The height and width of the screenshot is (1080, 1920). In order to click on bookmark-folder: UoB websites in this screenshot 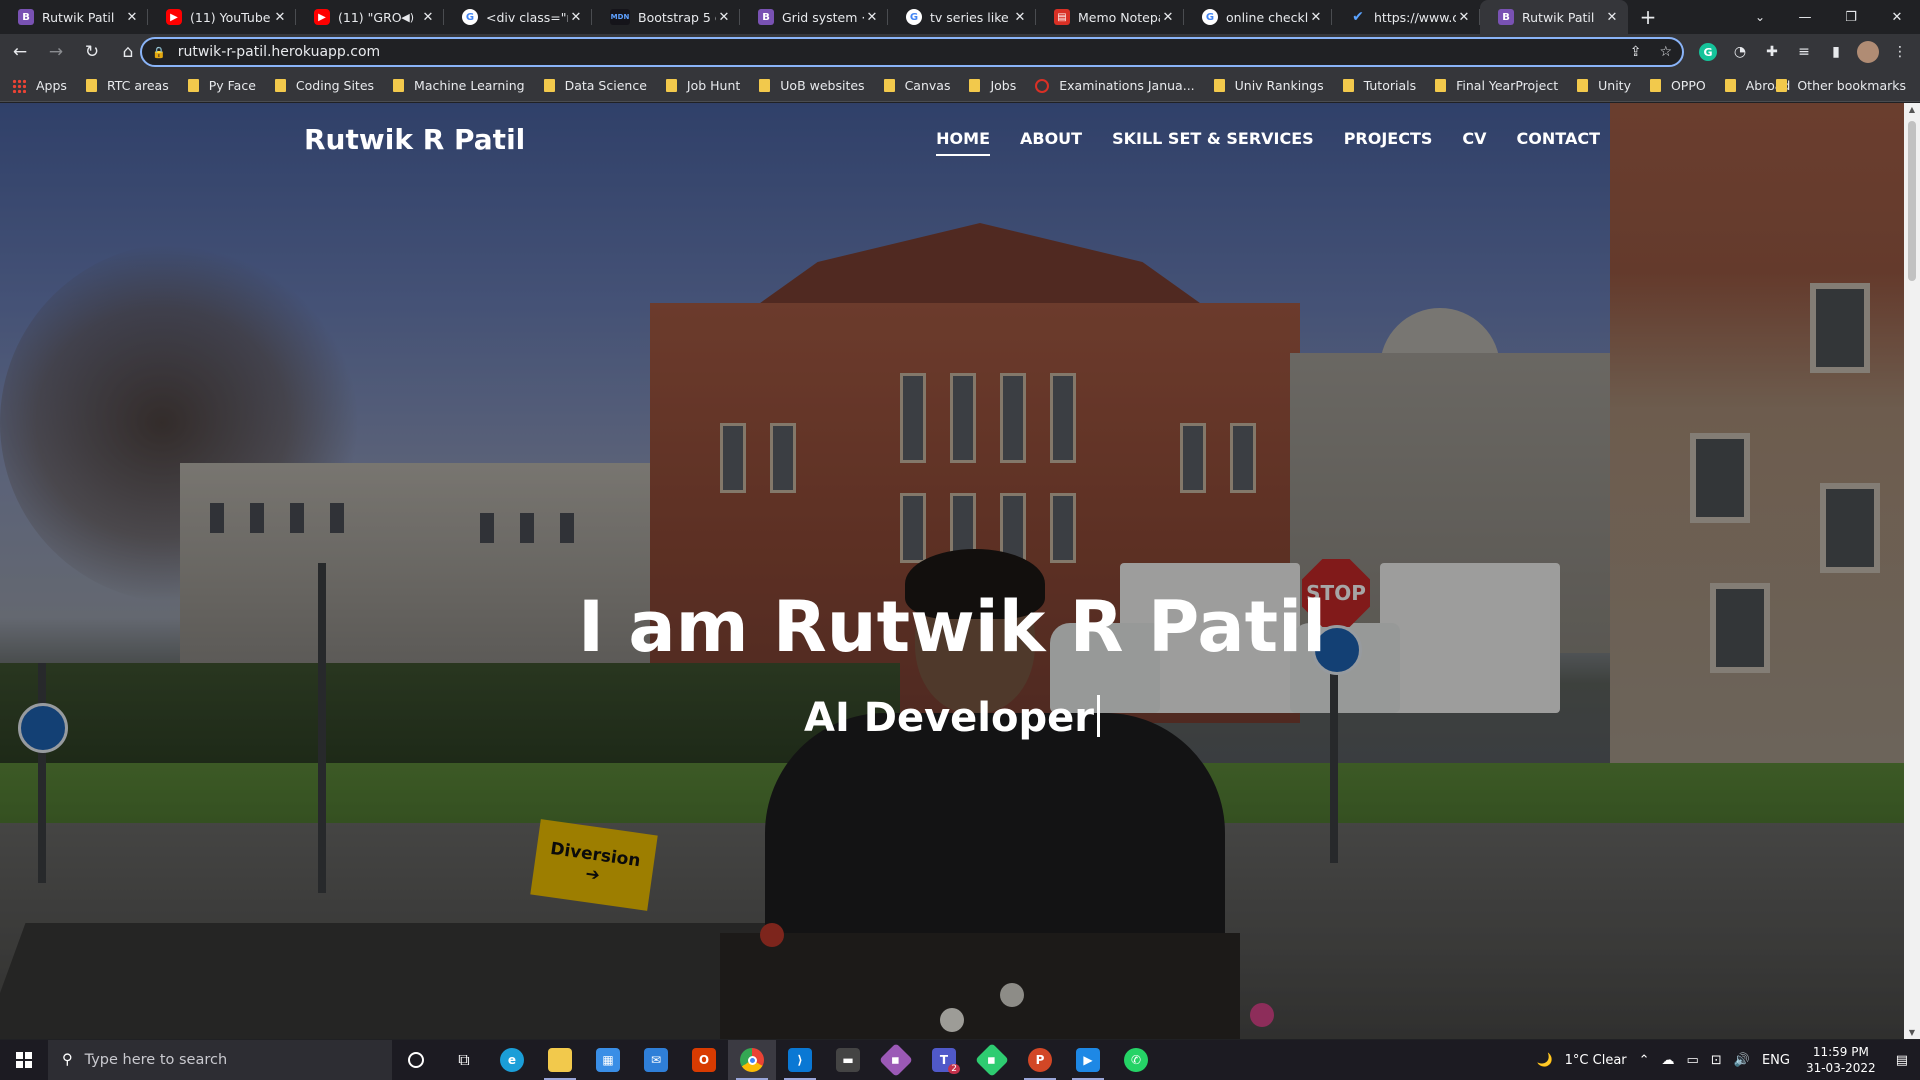, I will do `click(812, 85)`.